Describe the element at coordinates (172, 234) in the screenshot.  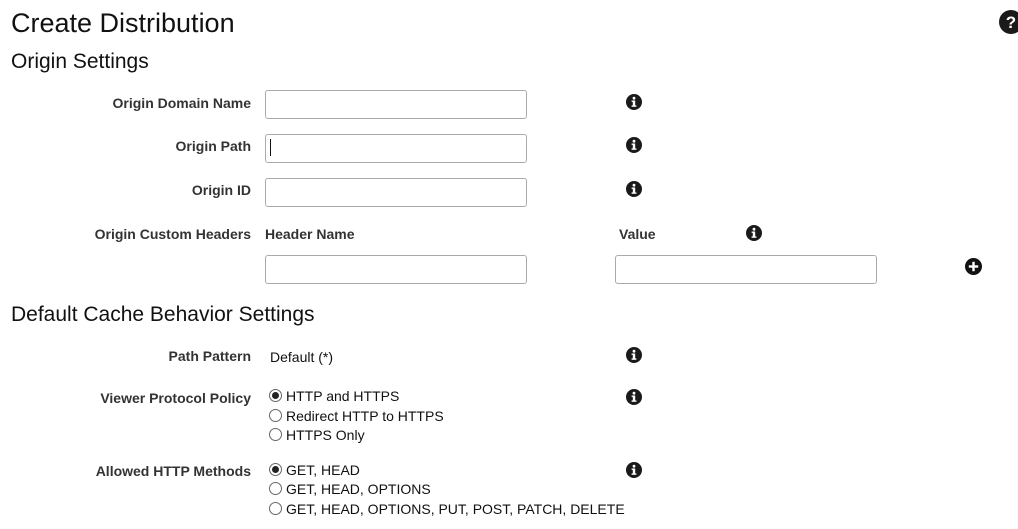
I see `origin-custom-headers-label: Origin Custom Headers` at that location.